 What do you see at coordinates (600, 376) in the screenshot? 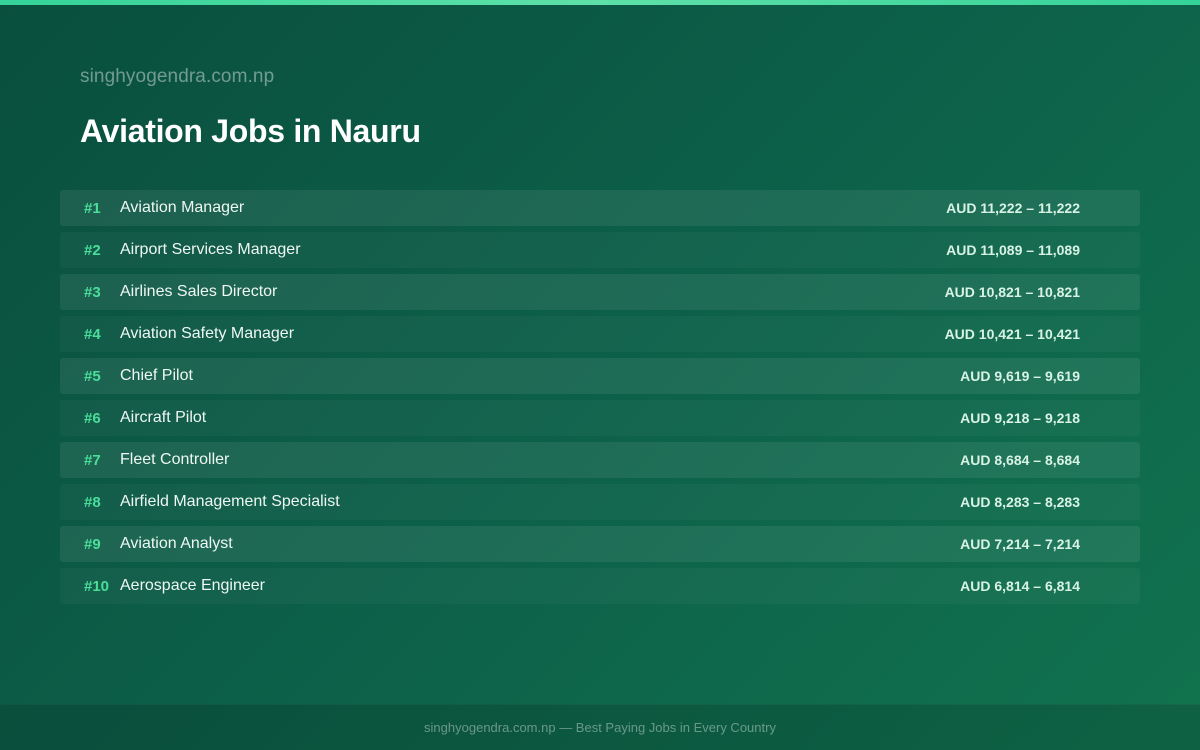
I see `job-row: #5 Chief Pilot AUD 9,619 – 9,619` at bounding box center [600, 376].